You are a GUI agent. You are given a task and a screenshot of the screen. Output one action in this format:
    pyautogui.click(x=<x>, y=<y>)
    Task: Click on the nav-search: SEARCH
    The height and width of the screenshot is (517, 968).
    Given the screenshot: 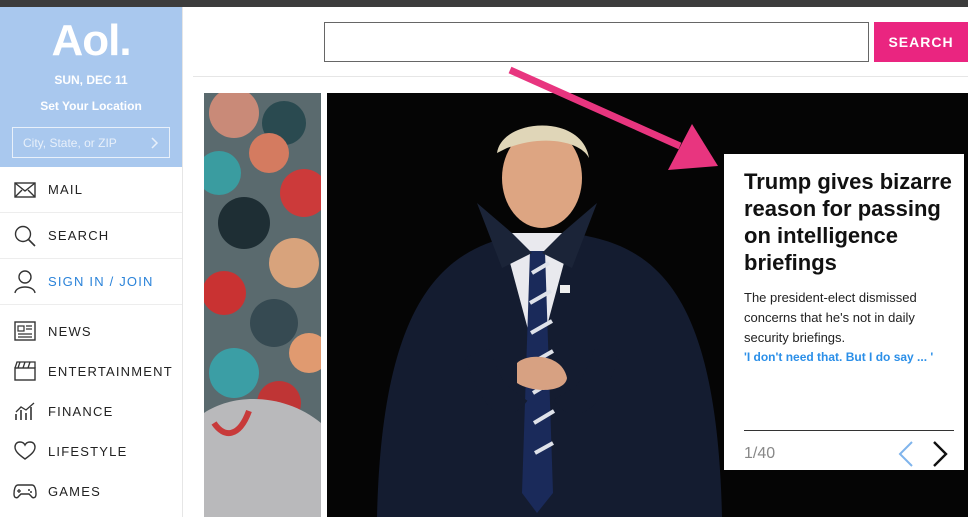 What is the action you would take?
    pyautogui.click(x=91, y=236)
    